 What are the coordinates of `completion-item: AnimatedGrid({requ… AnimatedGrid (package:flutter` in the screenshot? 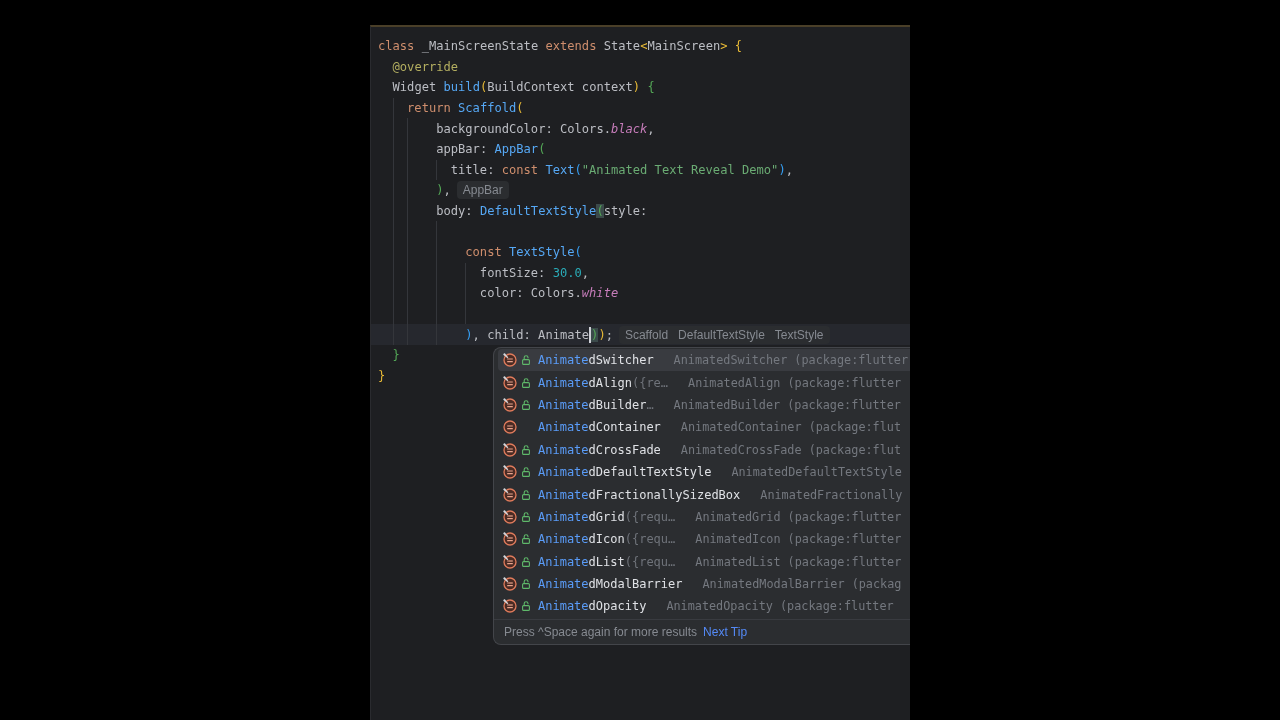 It's located at (704, 517).